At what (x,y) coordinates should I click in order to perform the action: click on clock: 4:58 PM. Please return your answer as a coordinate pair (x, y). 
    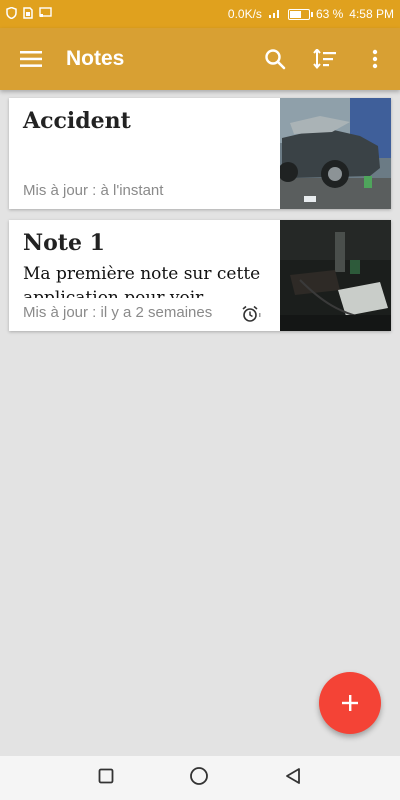
    Looking at the image, I should click on (371, 14).